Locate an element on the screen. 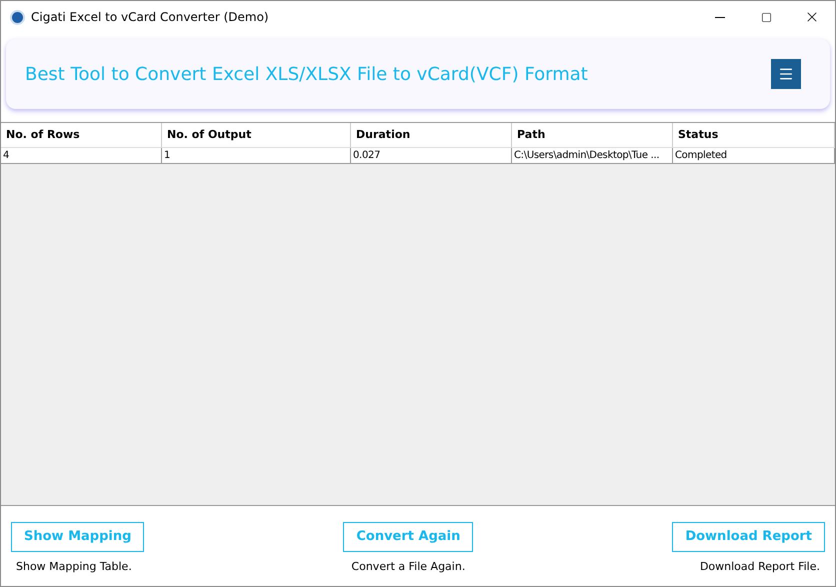  action-caption: Show Mapping Table. is located at coordinates (74, 567).